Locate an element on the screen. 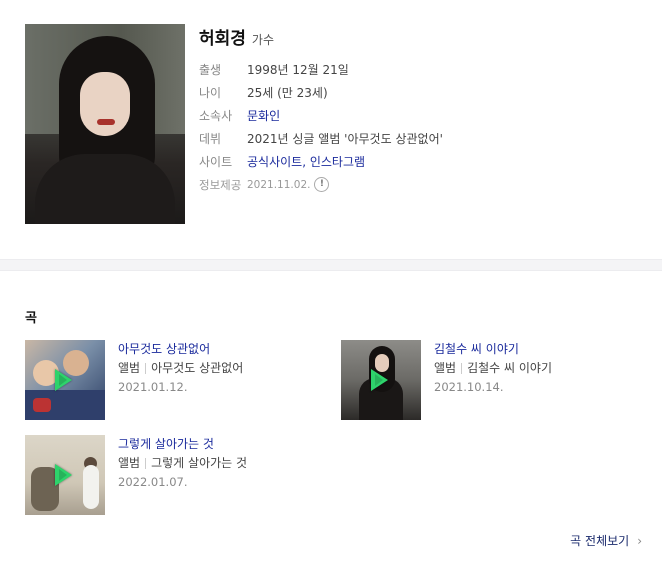 This screenshot has height=565, width=662. agency-link: 문화인 is located at coordinates (263, 115).